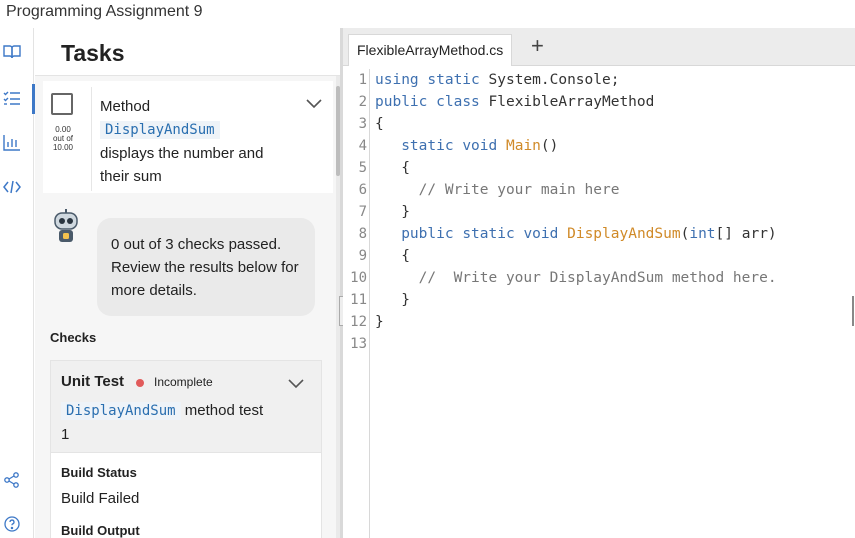  What do you see at coordinates (614, 278) in the screenshot?
I see `code-line: // Write your DisplayAndSum method here.` at bounding box center [614, 278].